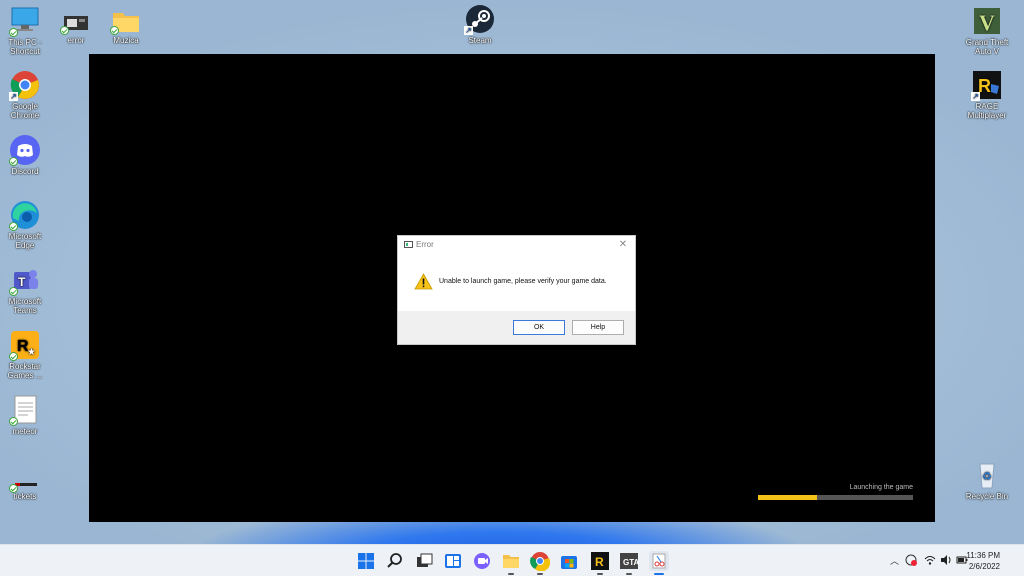 Image resolution: width=1024 pixels, height=576 pixels. Describe the element at coordinates (25, 431) in the screenshot. I see `desktop-icon-label: meteor` at that location.